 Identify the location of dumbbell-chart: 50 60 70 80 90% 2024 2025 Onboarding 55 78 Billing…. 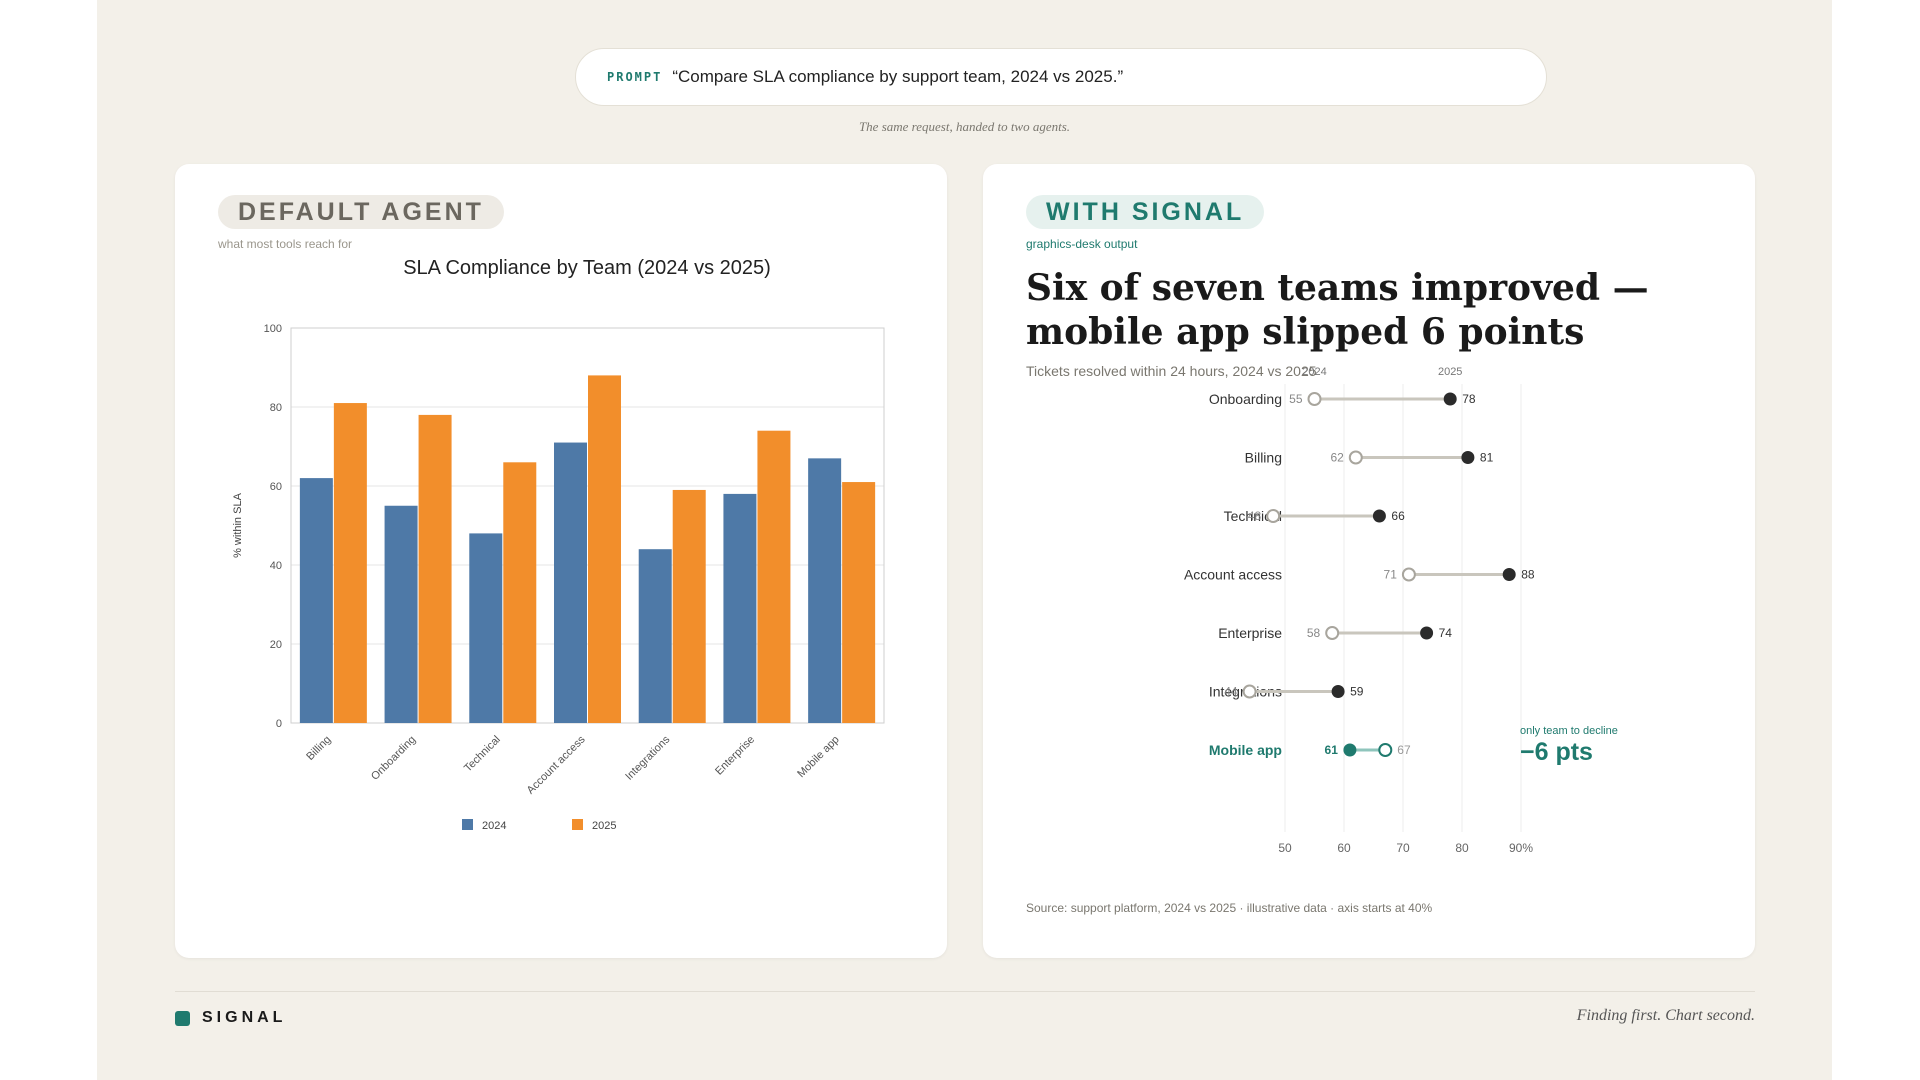
(1401, 610).